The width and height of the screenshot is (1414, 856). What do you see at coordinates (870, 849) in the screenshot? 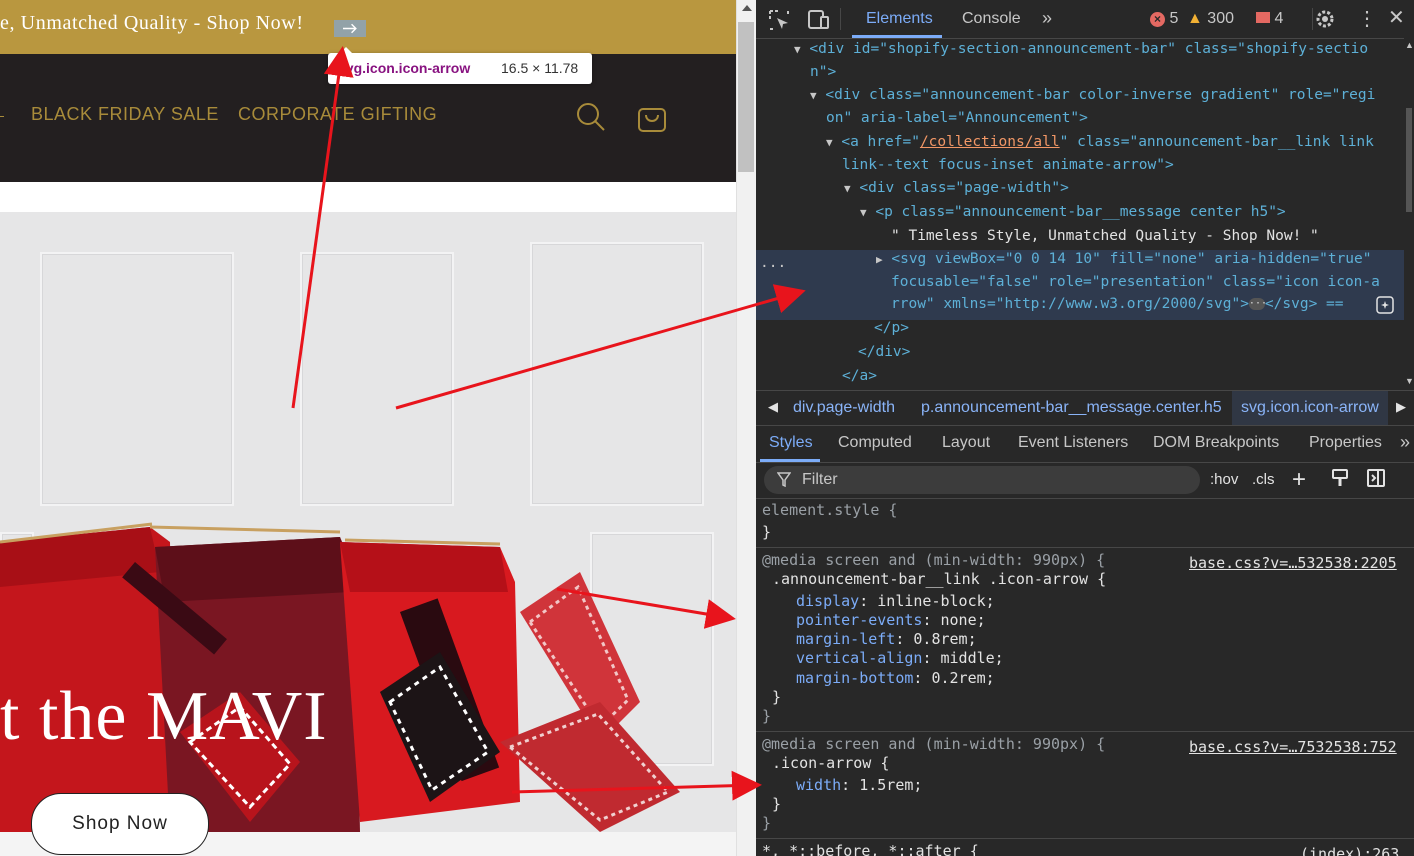
I see `universal-rule: *, *::before, *::after {` at bounding box center [870, 849].